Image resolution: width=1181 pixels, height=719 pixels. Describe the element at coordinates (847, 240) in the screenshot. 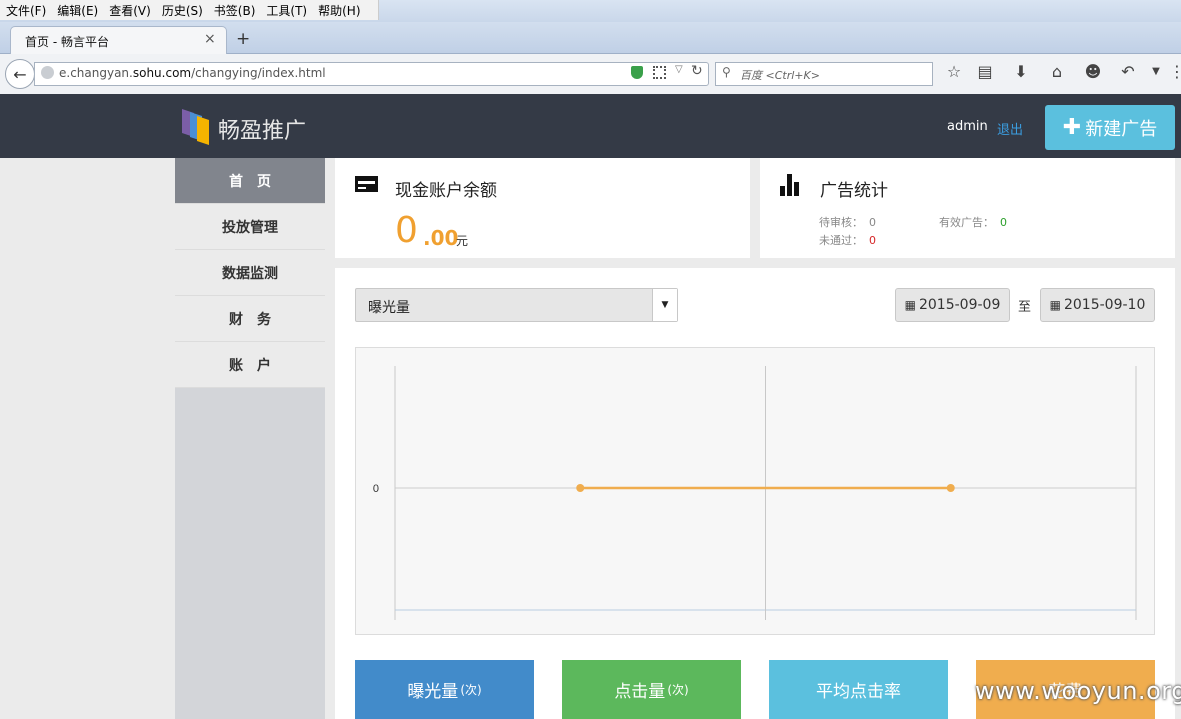

I see `rejected-stat: 未通过： 0` at that location.